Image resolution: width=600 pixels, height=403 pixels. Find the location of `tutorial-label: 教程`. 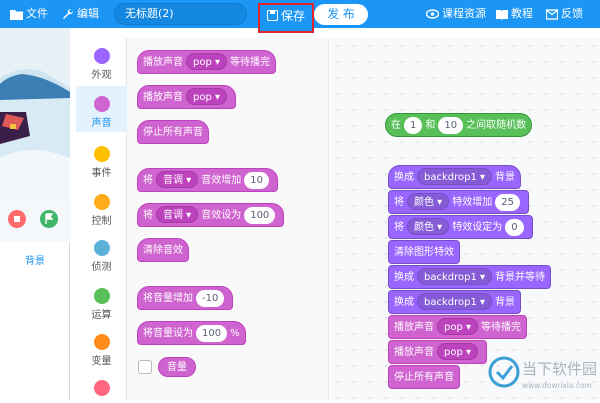

tutorial-label: 教程 is located at coordinates (522, 13).